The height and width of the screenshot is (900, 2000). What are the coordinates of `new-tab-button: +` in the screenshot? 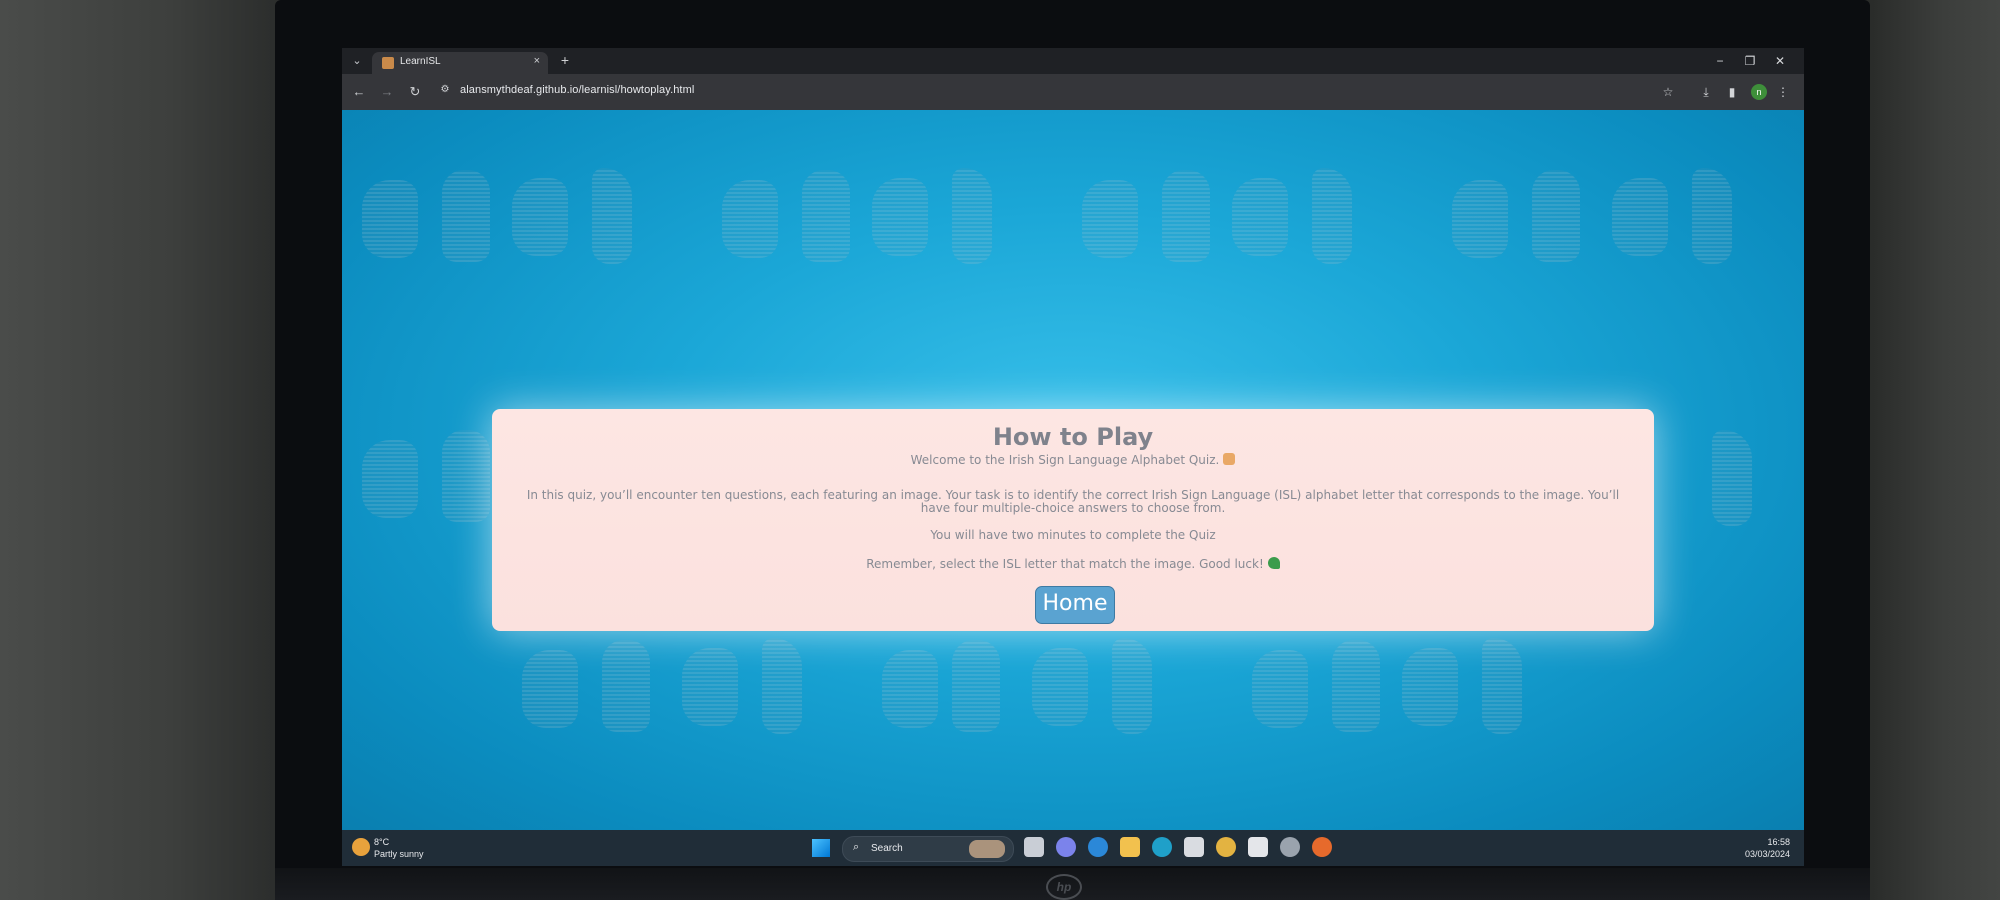 It's located at (565, 60).